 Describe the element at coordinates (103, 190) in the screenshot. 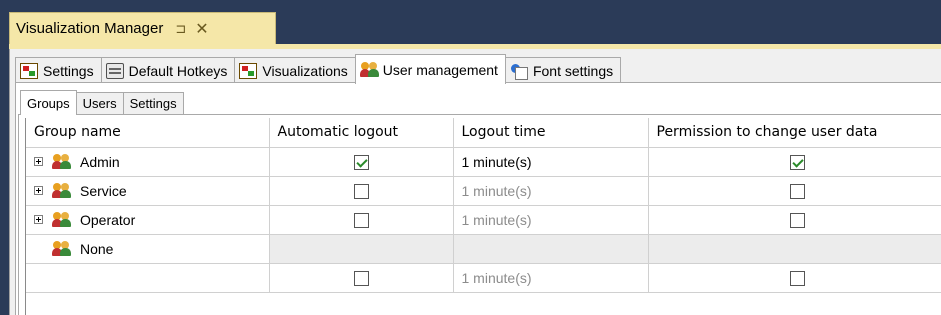

I see `group-name: Service` at that location.